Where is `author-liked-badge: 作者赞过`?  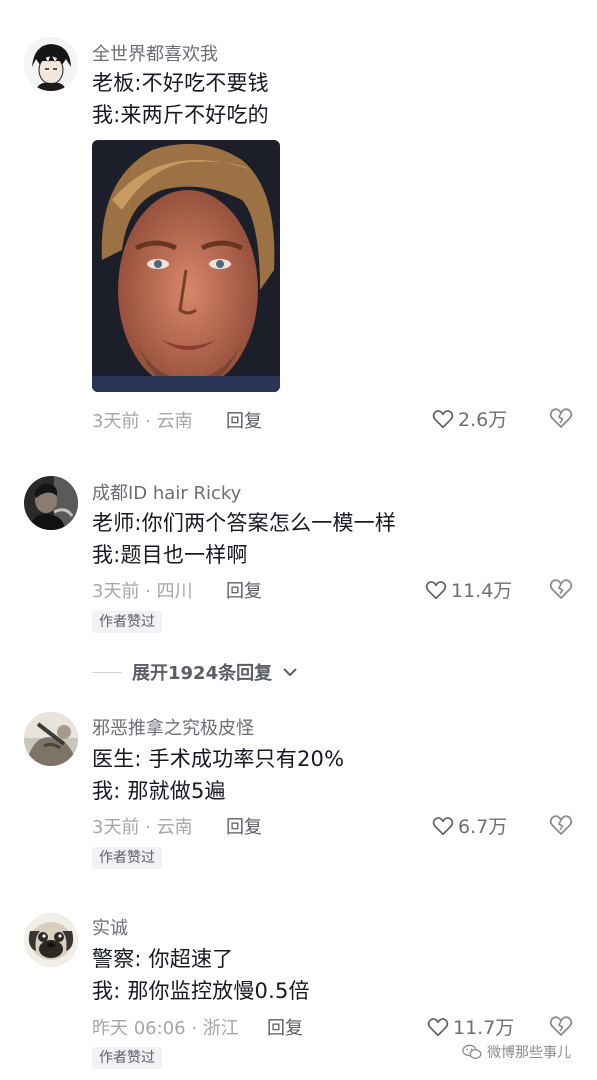 author-liked-badge: 作者赞过 is located at coordinates (127, 1058).